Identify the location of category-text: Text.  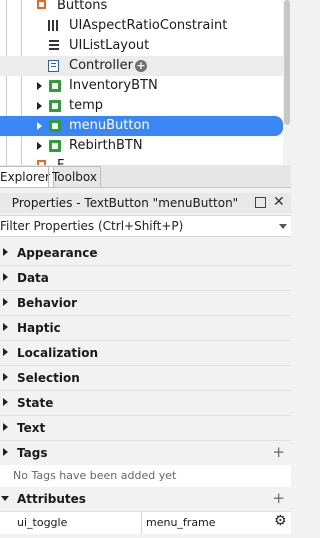
(145, 428).